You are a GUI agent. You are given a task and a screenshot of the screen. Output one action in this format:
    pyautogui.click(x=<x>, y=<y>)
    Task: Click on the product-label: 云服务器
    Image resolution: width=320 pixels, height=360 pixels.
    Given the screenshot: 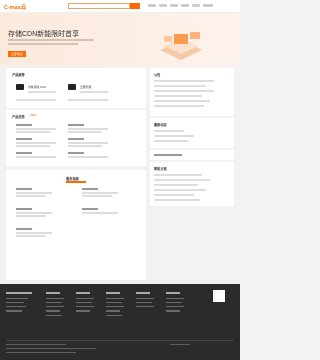 What is the action you would take?
    pyautogui.click(x=85, y=87)
    